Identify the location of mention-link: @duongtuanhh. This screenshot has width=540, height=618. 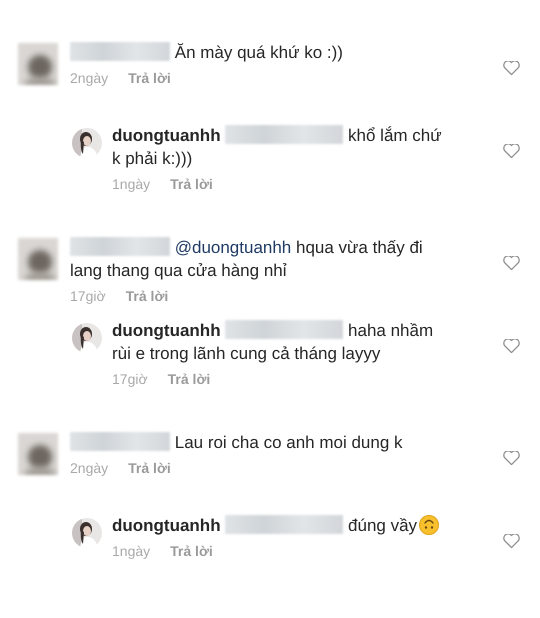
(233, 247).